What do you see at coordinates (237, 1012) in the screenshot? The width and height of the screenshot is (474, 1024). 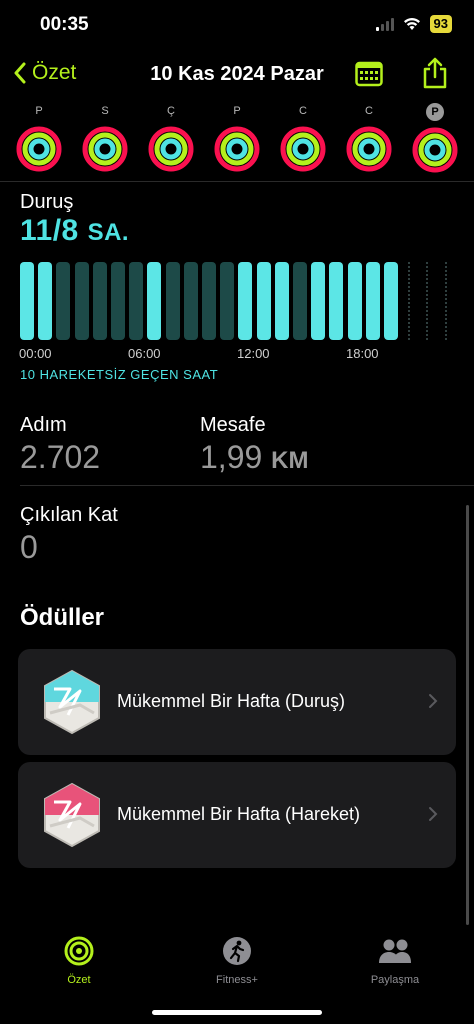 I see `home-indicator` at bounding box center [237, 1012].